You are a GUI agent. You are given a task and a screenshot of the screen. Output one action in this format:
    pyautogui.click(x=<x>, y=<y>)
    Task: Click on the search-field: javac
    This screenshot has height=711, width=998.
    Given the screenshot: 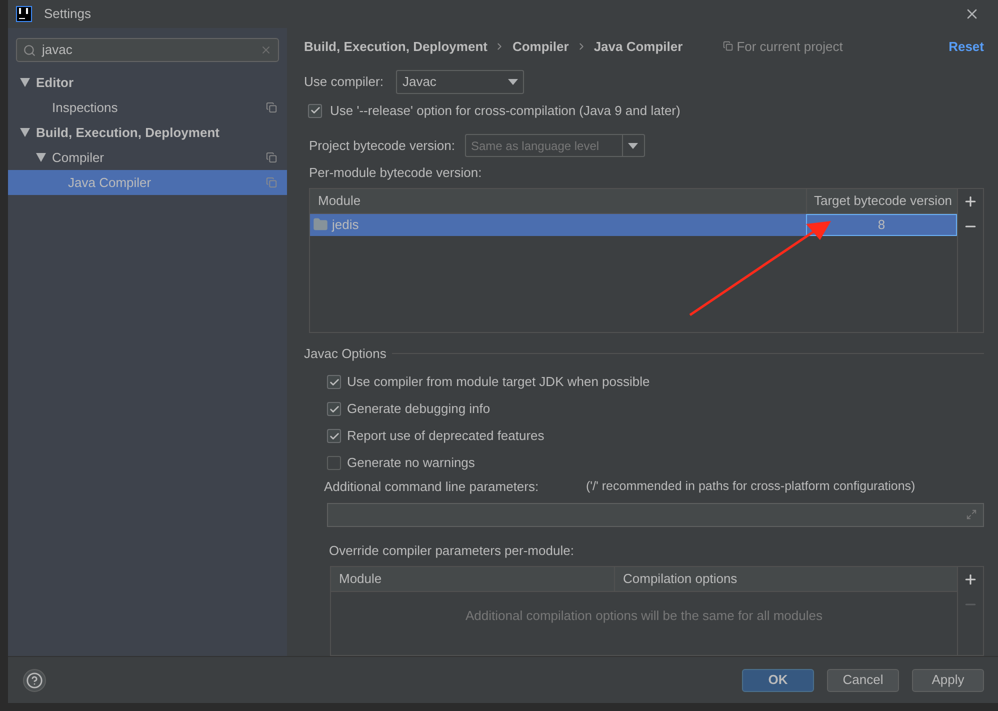 What is the action you would take?
    pyautogui.click(x=147, y=50)
    